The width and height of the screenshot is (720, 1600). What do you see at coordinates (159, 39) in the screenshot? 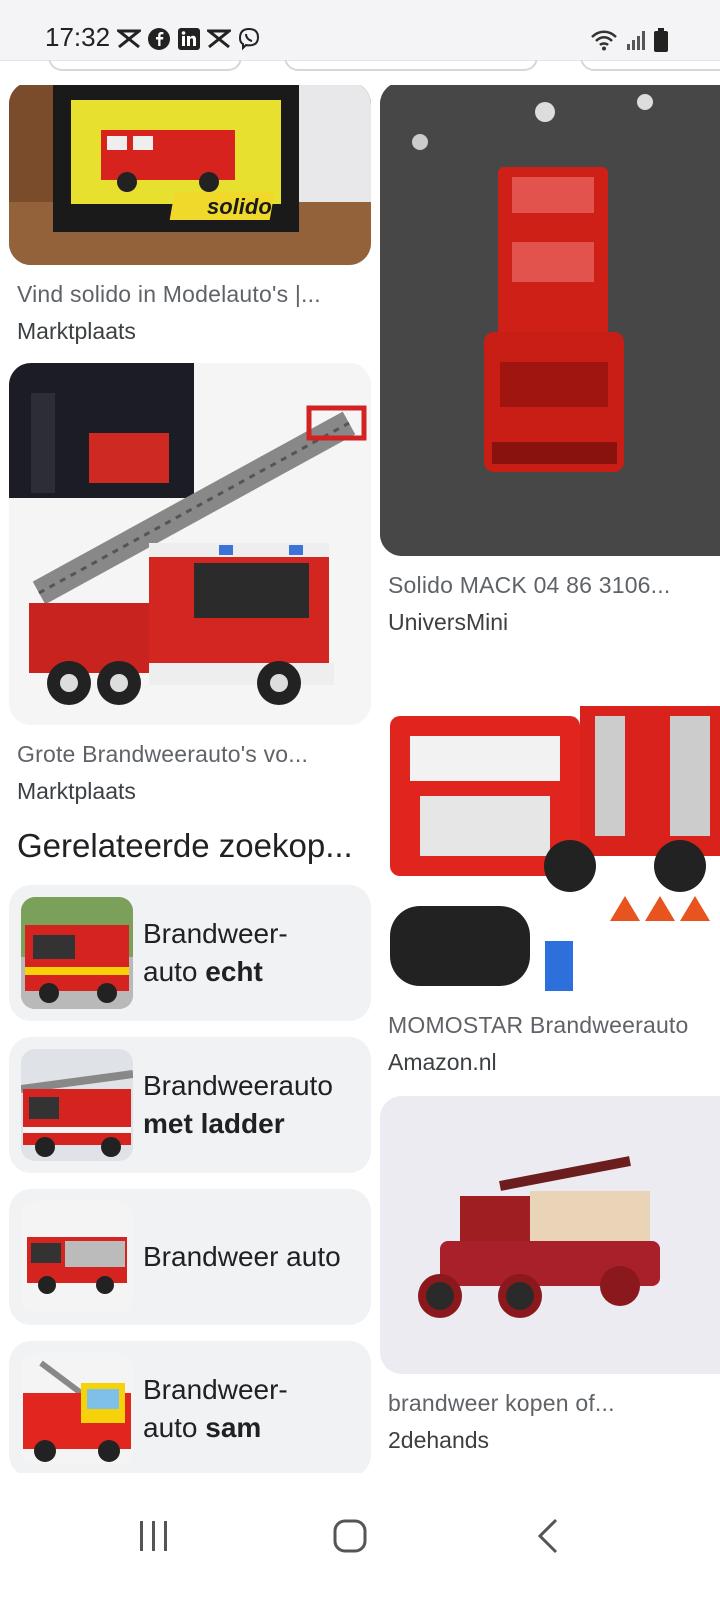
I see `facebook-icon` at bounding box center [159, 39].